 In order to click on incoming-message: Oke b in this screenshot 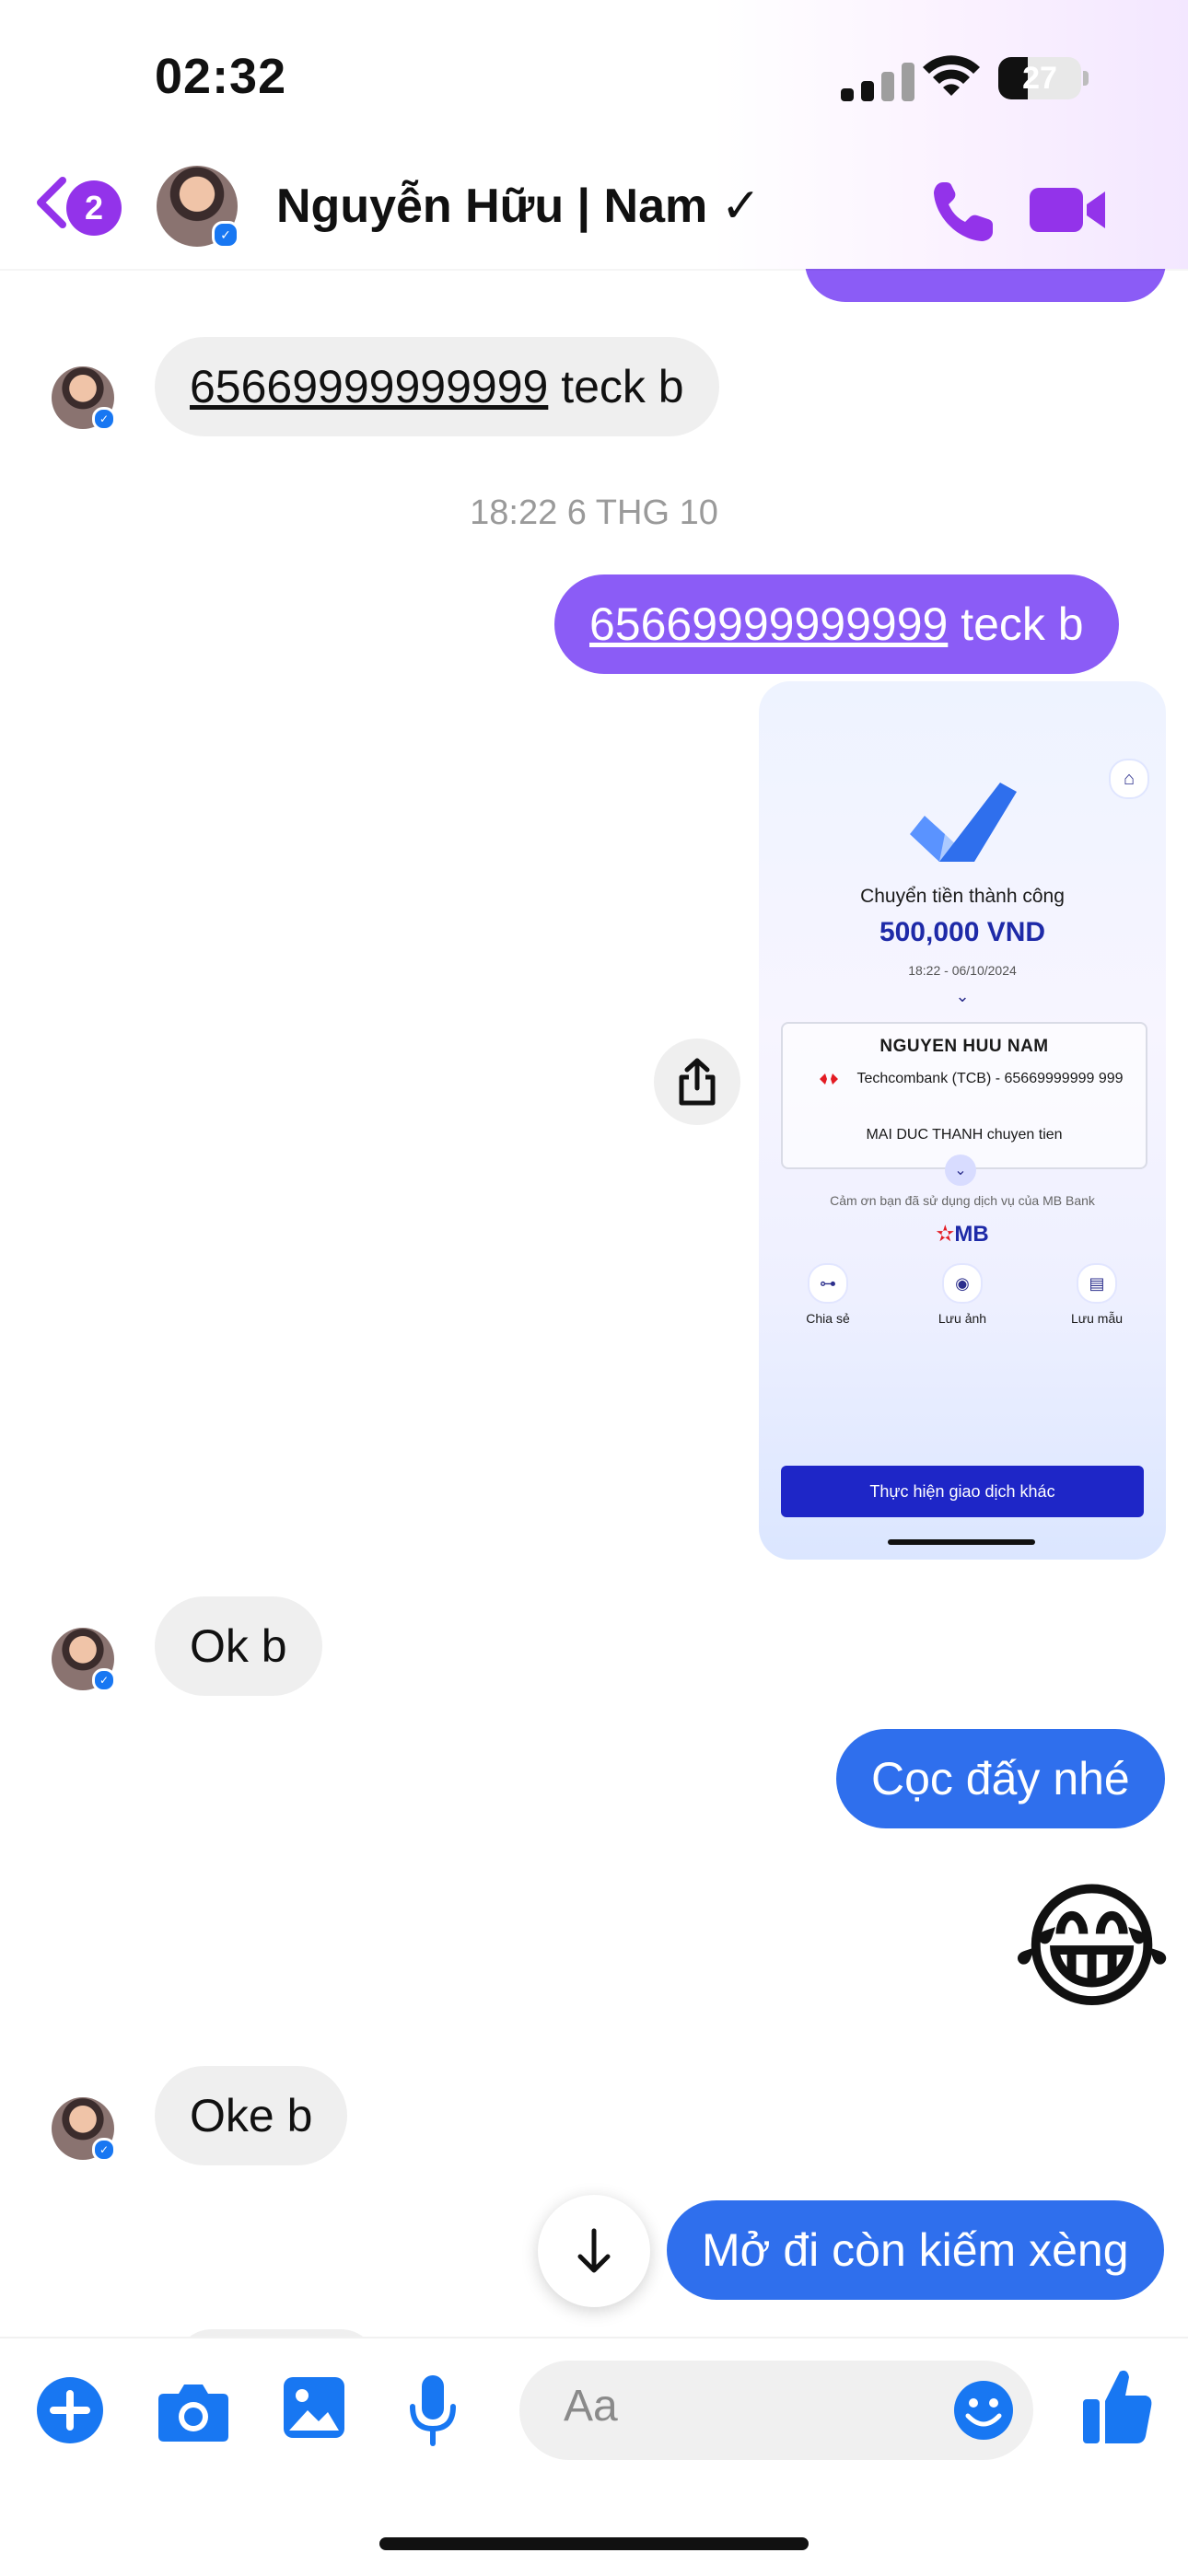, I will do `click(251, 2115)`.